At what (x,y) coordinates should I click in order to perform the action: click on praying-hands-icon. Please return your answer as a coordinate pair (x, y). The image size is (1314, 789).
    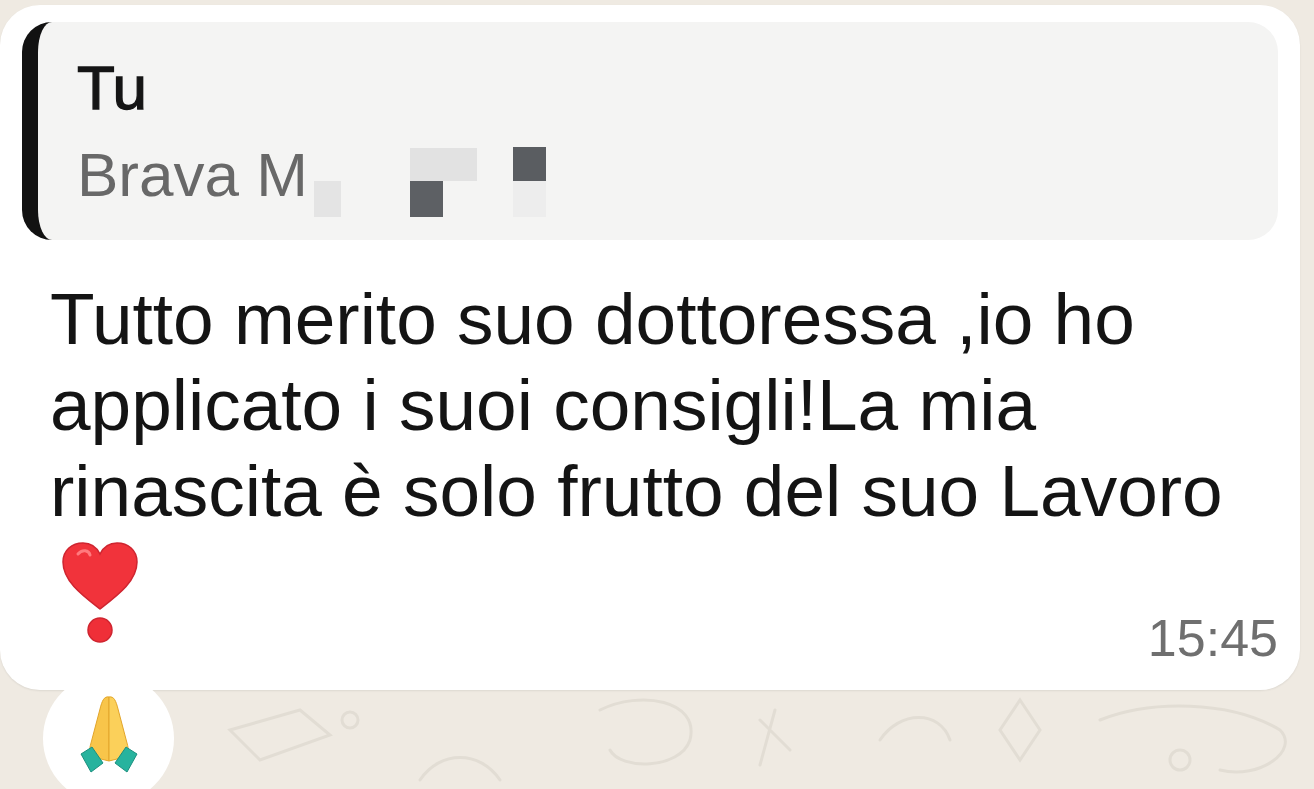
    Looking at the image, I should click on (108, 734).